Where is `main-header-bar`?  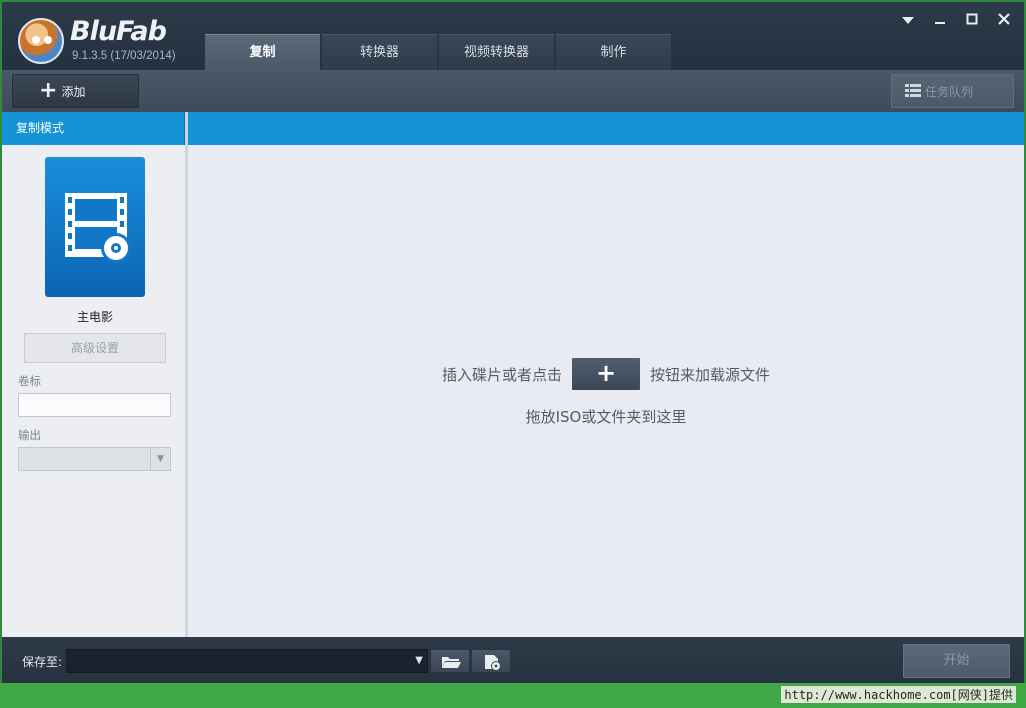
main-header-bar is located at coordinates (606, 128).